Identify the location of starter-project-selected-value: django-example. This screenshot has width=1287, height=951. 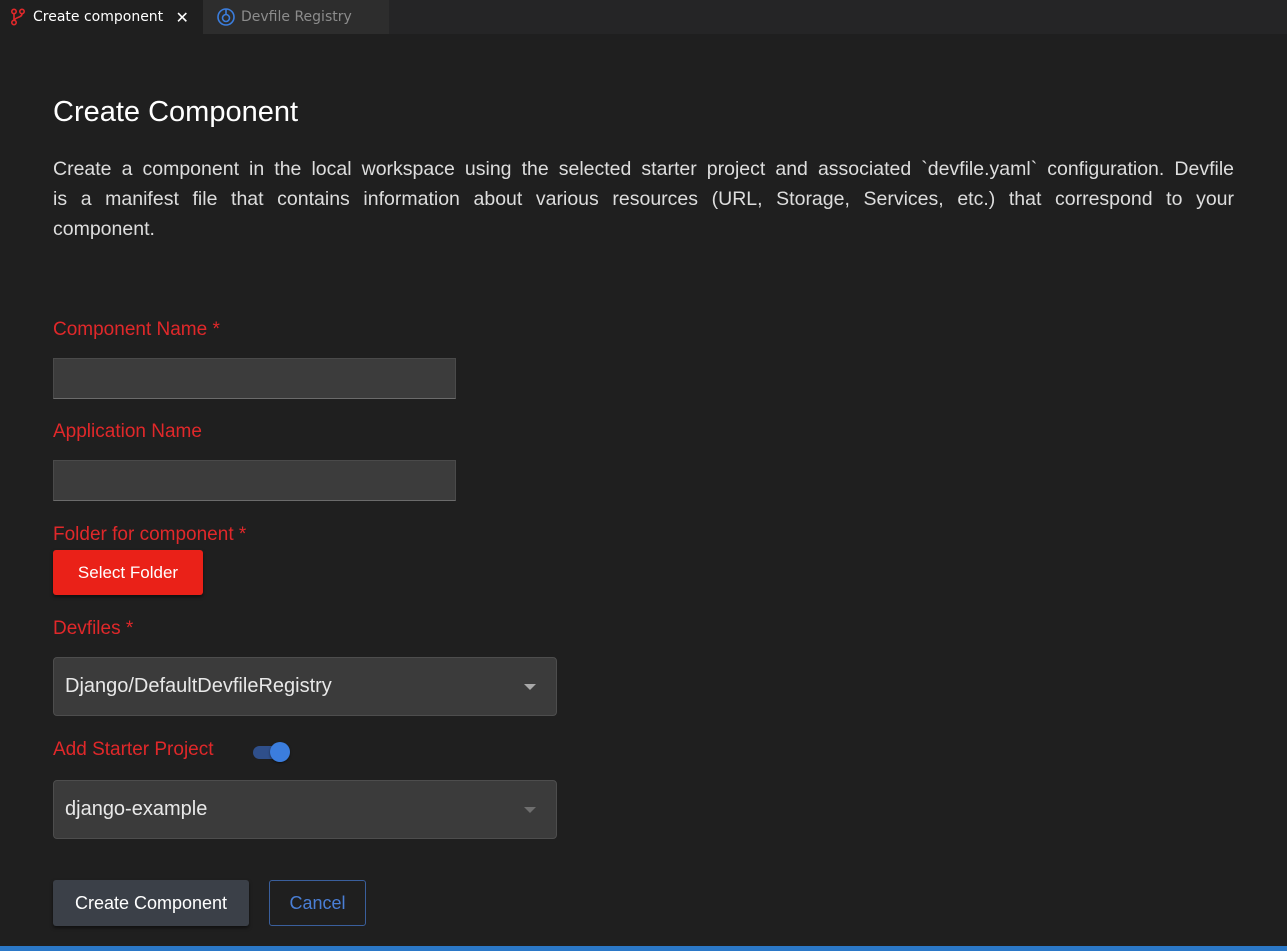
(136, 809).